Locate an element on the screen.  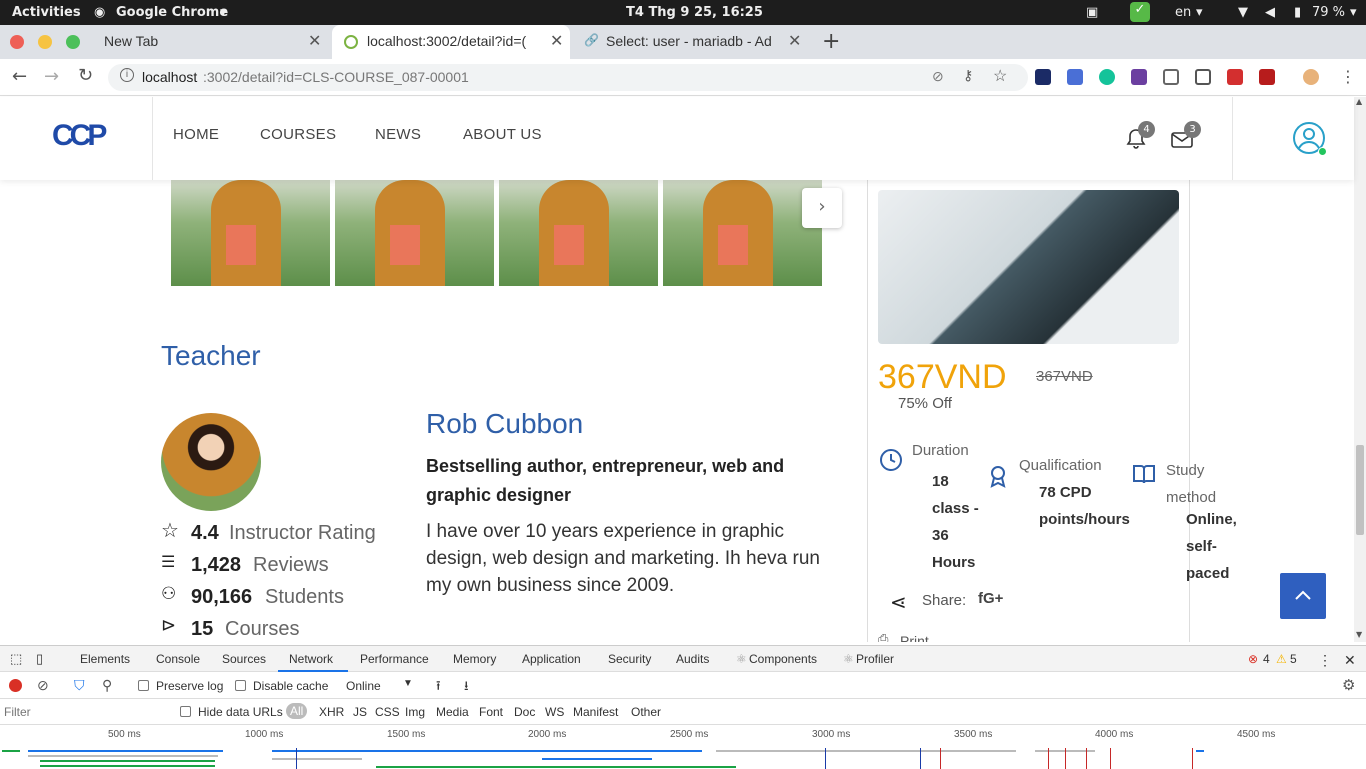
back-icon: ← is located at coordinates (19, 76).